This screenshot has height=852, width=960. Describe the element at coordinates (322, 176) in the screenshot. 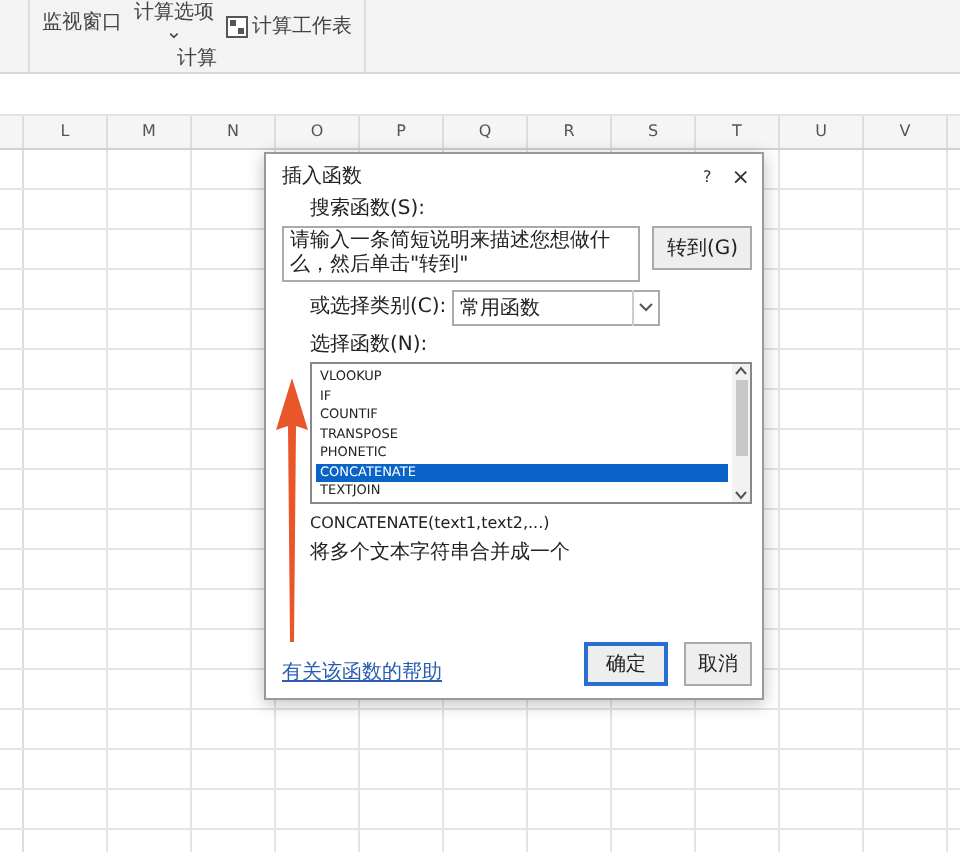

I see `dialog-title: 插入函数` at that location.